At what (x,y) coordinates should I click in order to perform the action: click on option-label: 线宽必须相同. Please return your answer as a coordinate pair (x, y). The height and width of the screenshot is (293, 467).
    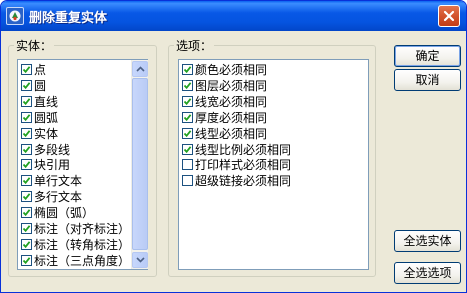
    Looking at the image, I should click on (231, 101).